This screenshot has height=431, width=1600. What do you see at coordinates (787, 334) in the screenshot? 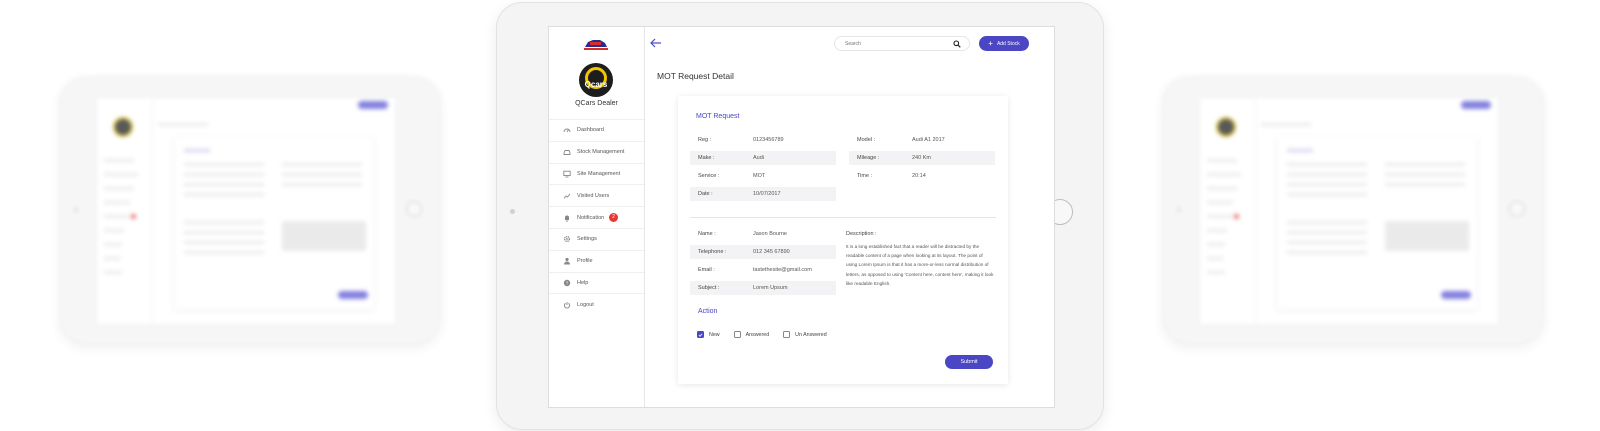
I see `checkbox-un-answered` at bounding box center [787, 334].